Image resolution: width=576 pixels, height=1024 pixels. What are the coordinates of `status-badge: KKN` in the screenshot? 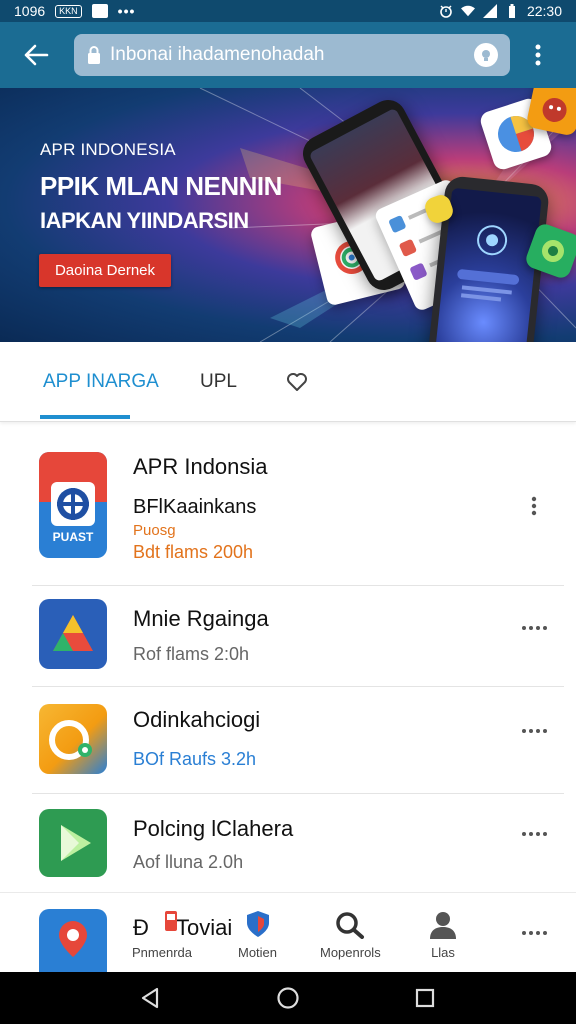 It's located at (68, 11).